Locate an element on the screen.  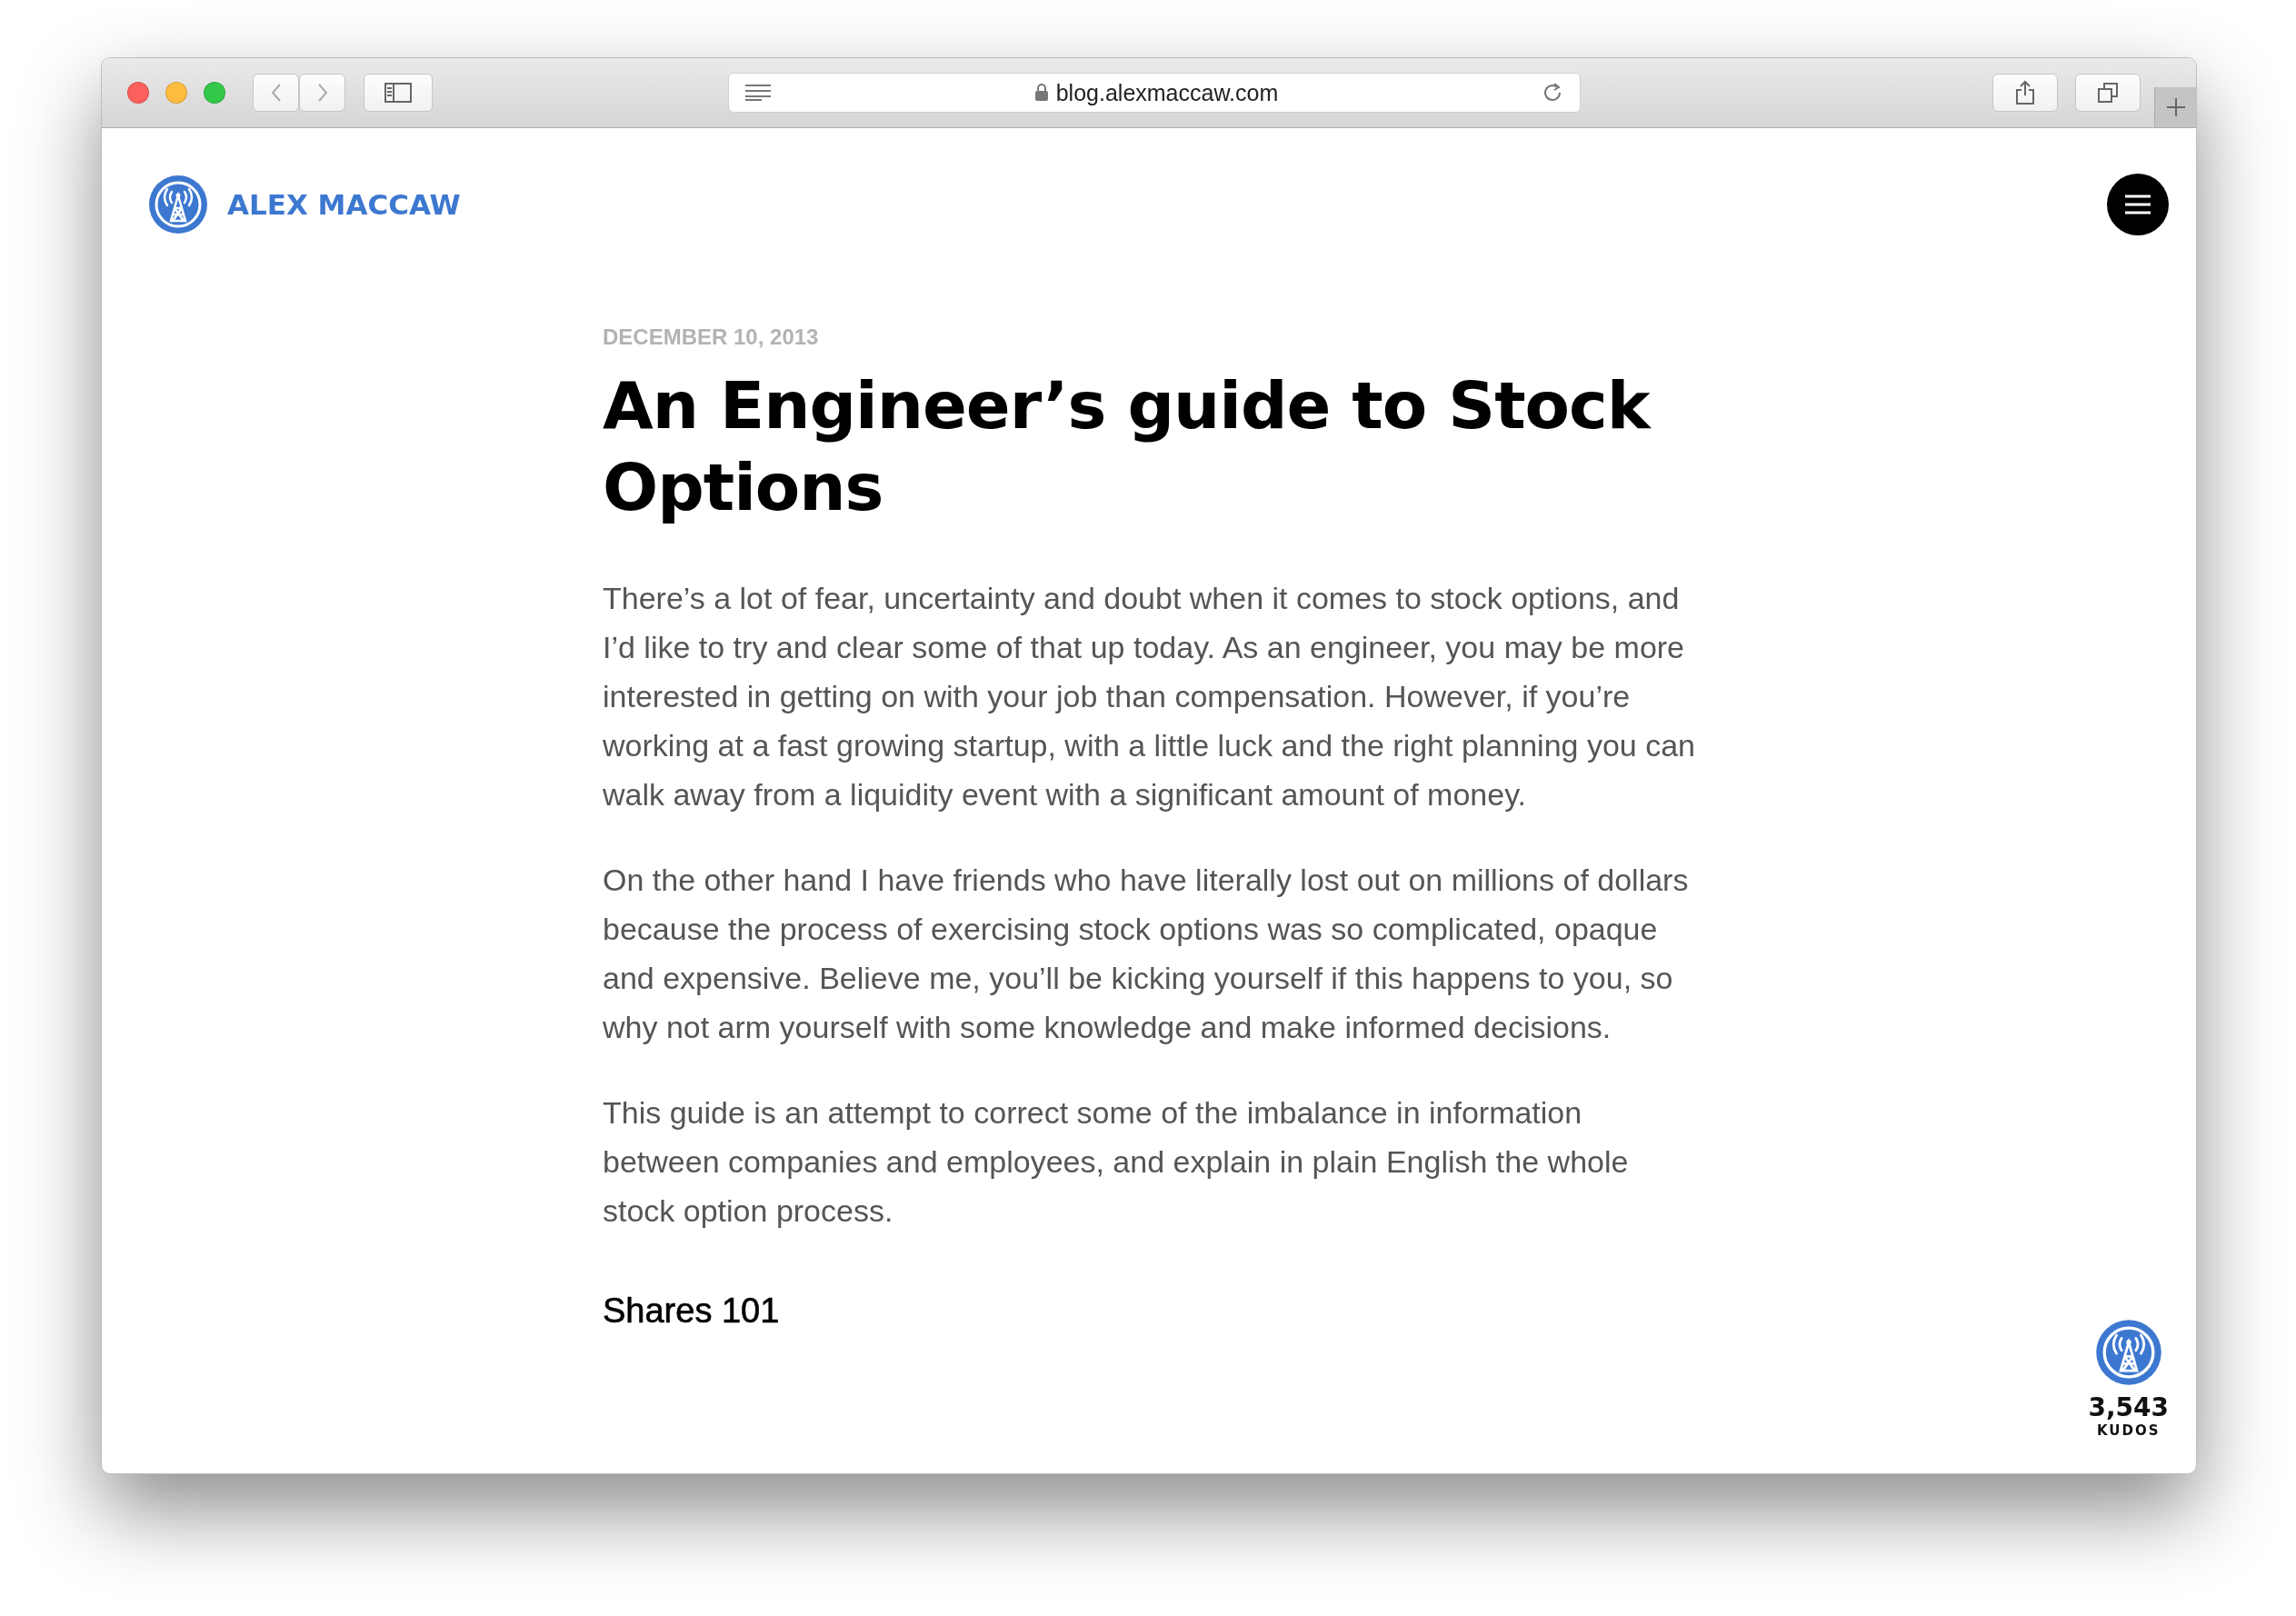
section-heading: Shares 101 is located at coordinates (692, 1311).